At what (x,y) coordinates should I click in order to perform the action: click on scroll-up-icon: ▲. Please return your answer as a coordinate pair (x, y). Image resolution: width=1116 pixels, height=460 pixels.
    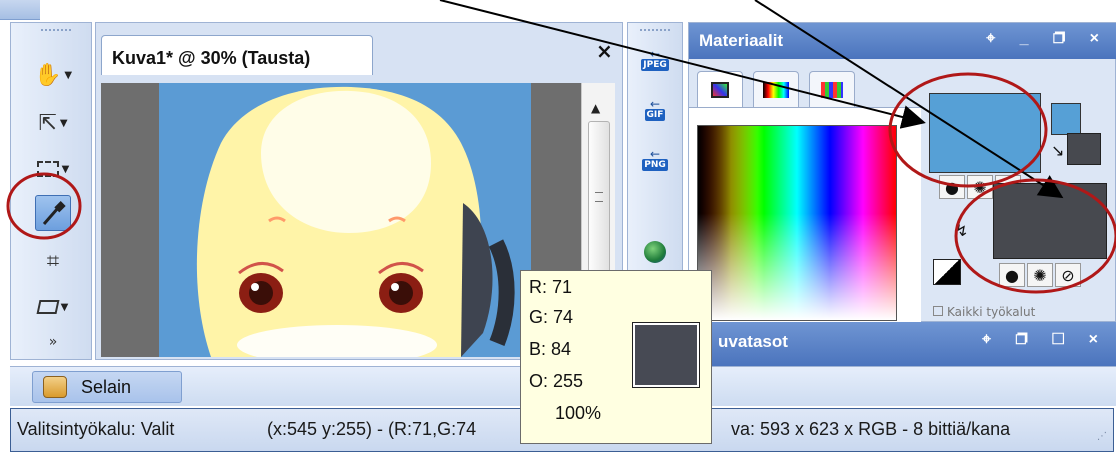
    Looking at the image, I should click on (595, 108).